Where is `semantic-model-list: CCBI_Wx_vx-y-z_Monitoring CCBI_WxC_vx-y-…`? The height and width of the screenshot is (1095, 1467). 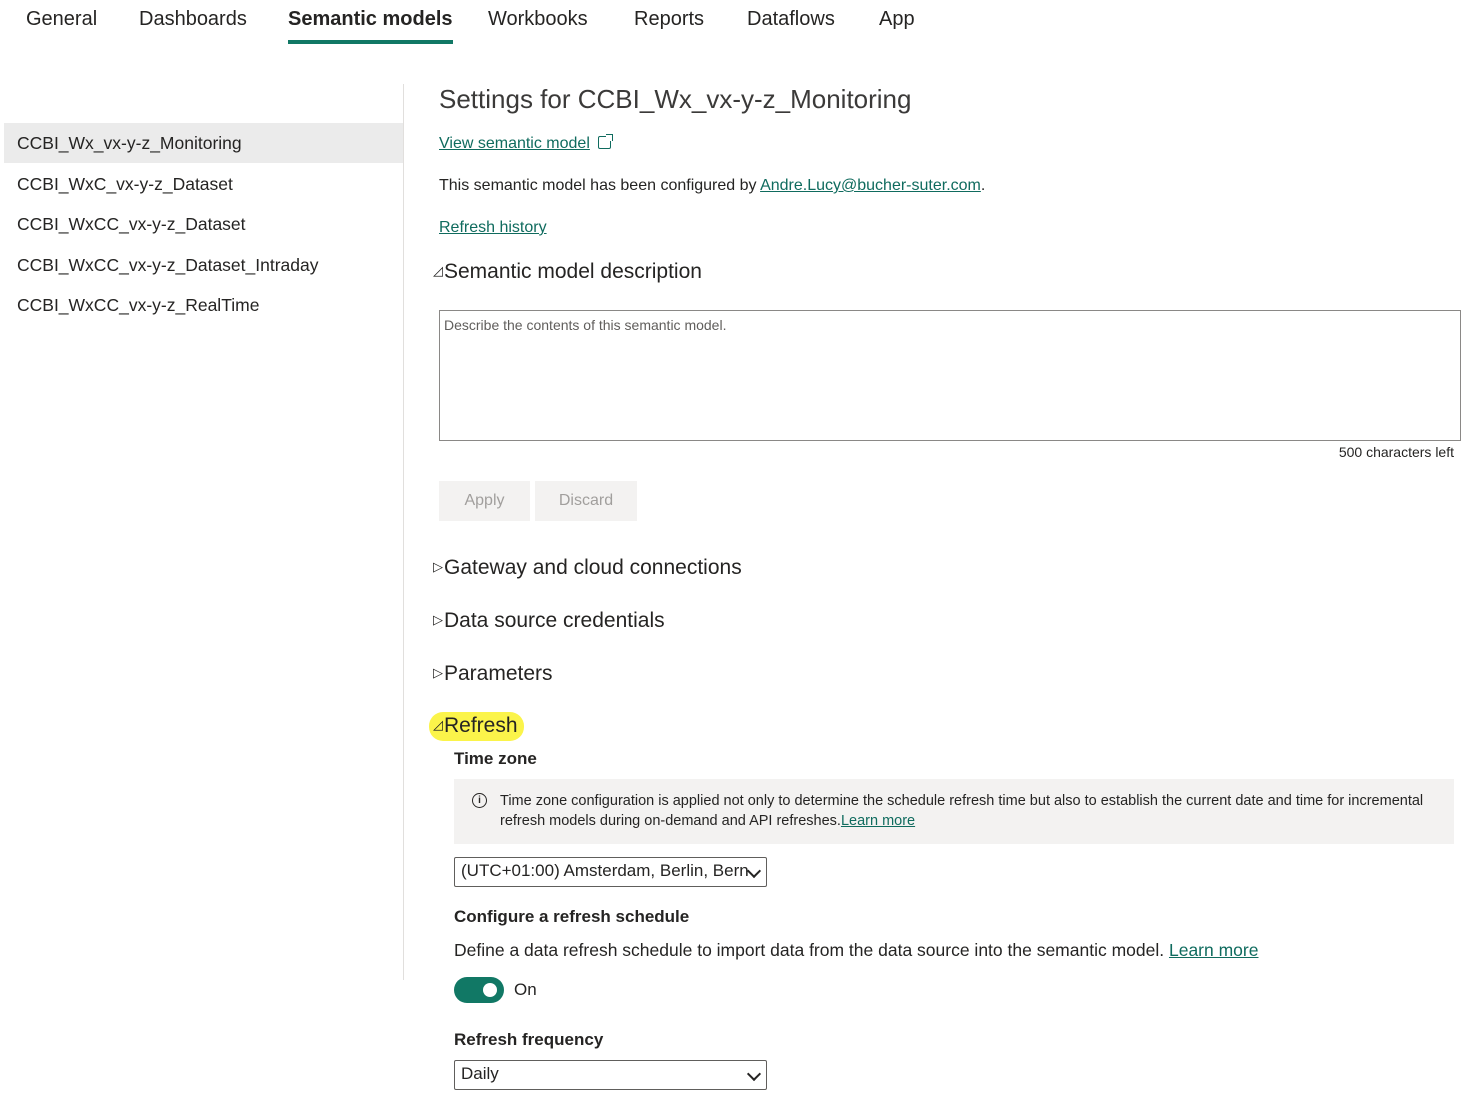
semantic-model-list: CCBI_Wx_vx-y-z_Monitoring CCBI_WxC_vx-y-… is located at coordinates (203, 224).